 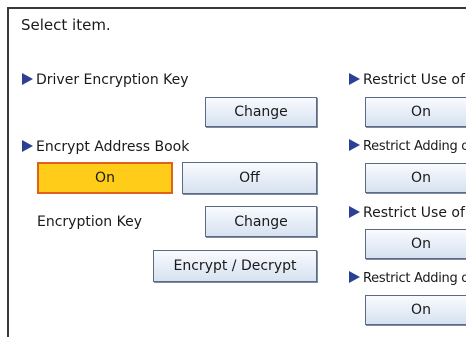 What do you see at coordinates (66, 25) in the screenshot?
I see `page-title: Select item.` at bounding box center [66, 25].